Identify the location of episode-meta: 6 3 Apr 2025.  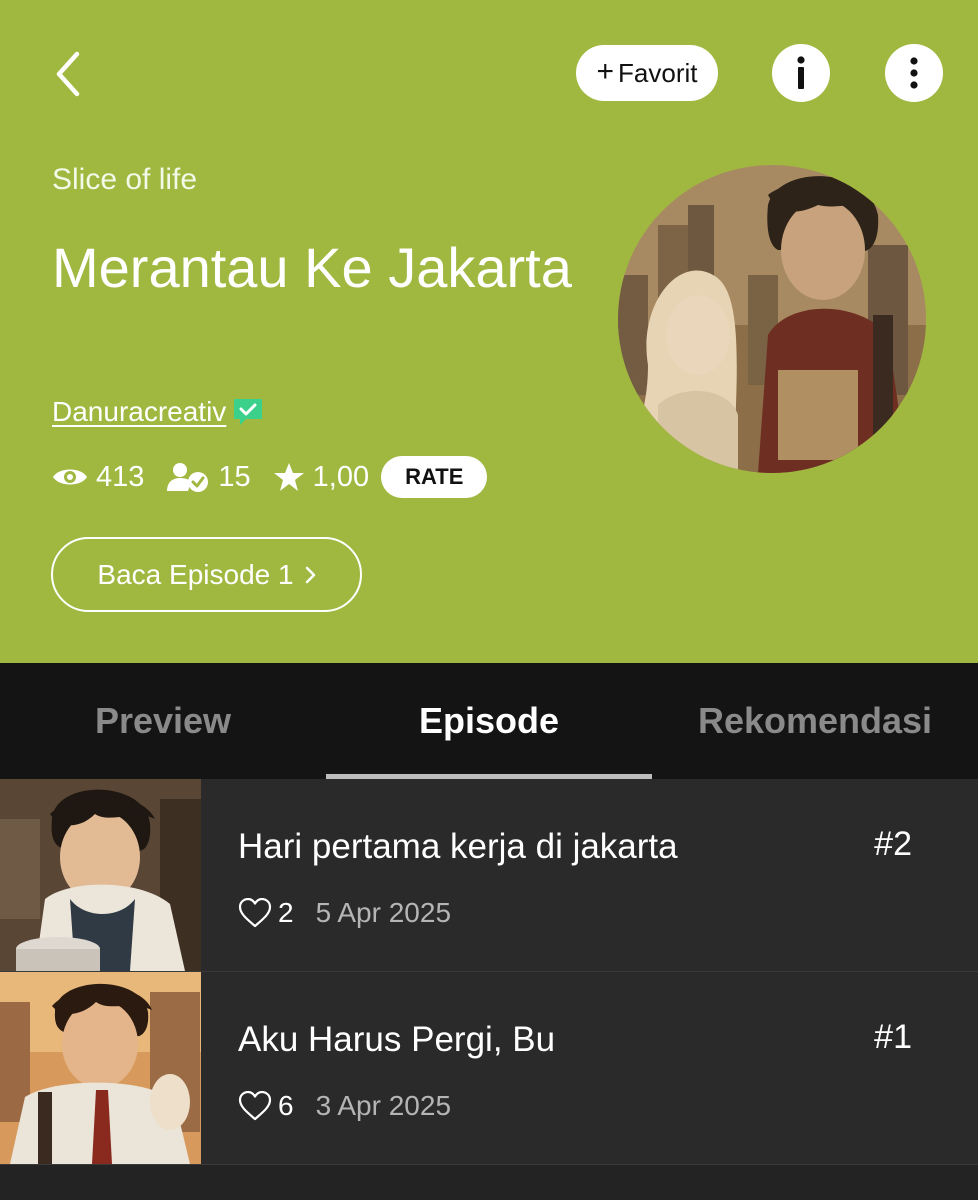
(344, 1106).